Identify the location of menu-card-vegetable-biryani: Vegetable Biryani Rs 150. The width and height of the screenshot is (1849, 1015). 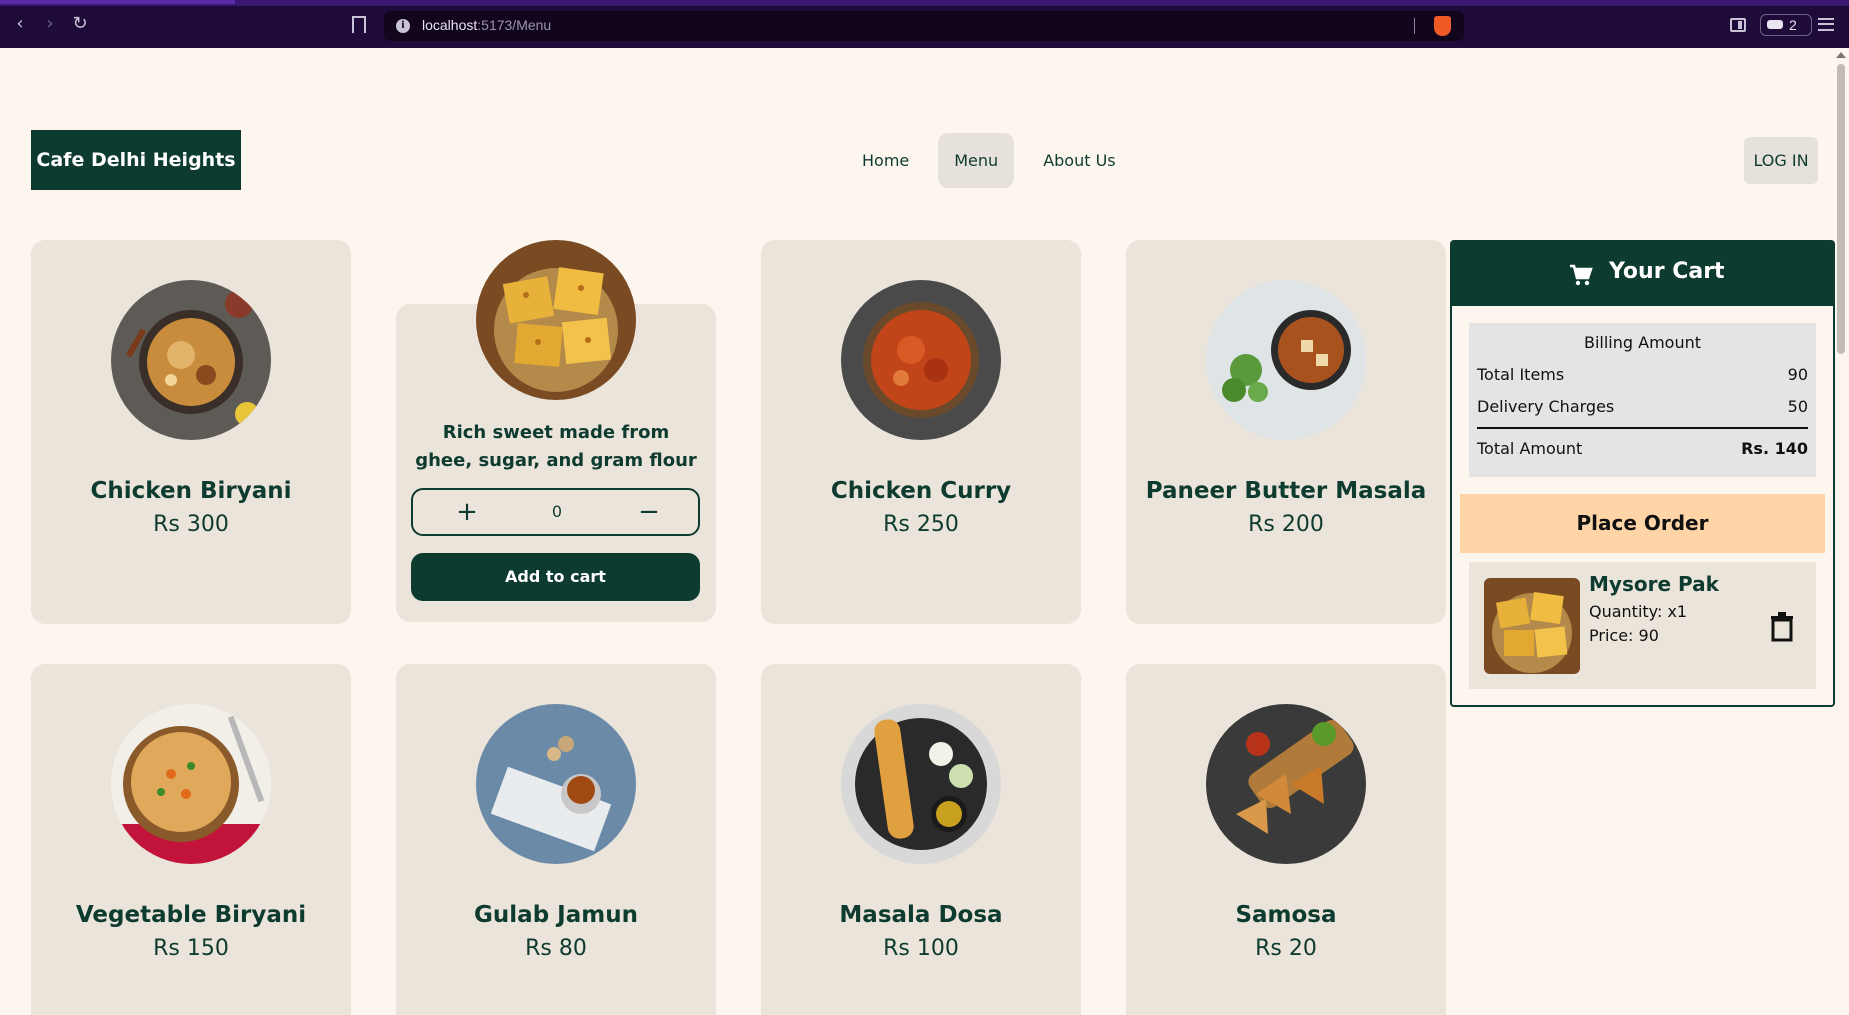
(191, 839).